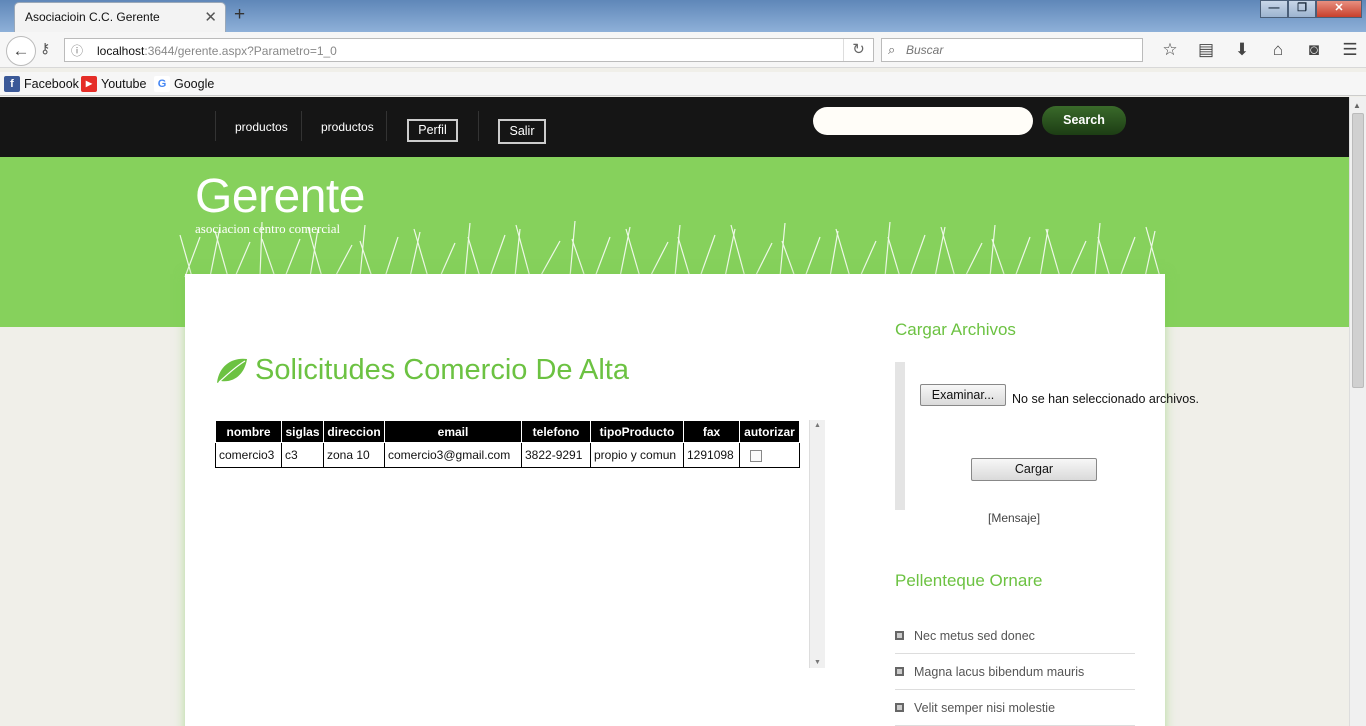  What do you see at coordinates (1278, 50) in the screenshot?
I see `home-icon: ⌂` at bounding box center [1278, 50].